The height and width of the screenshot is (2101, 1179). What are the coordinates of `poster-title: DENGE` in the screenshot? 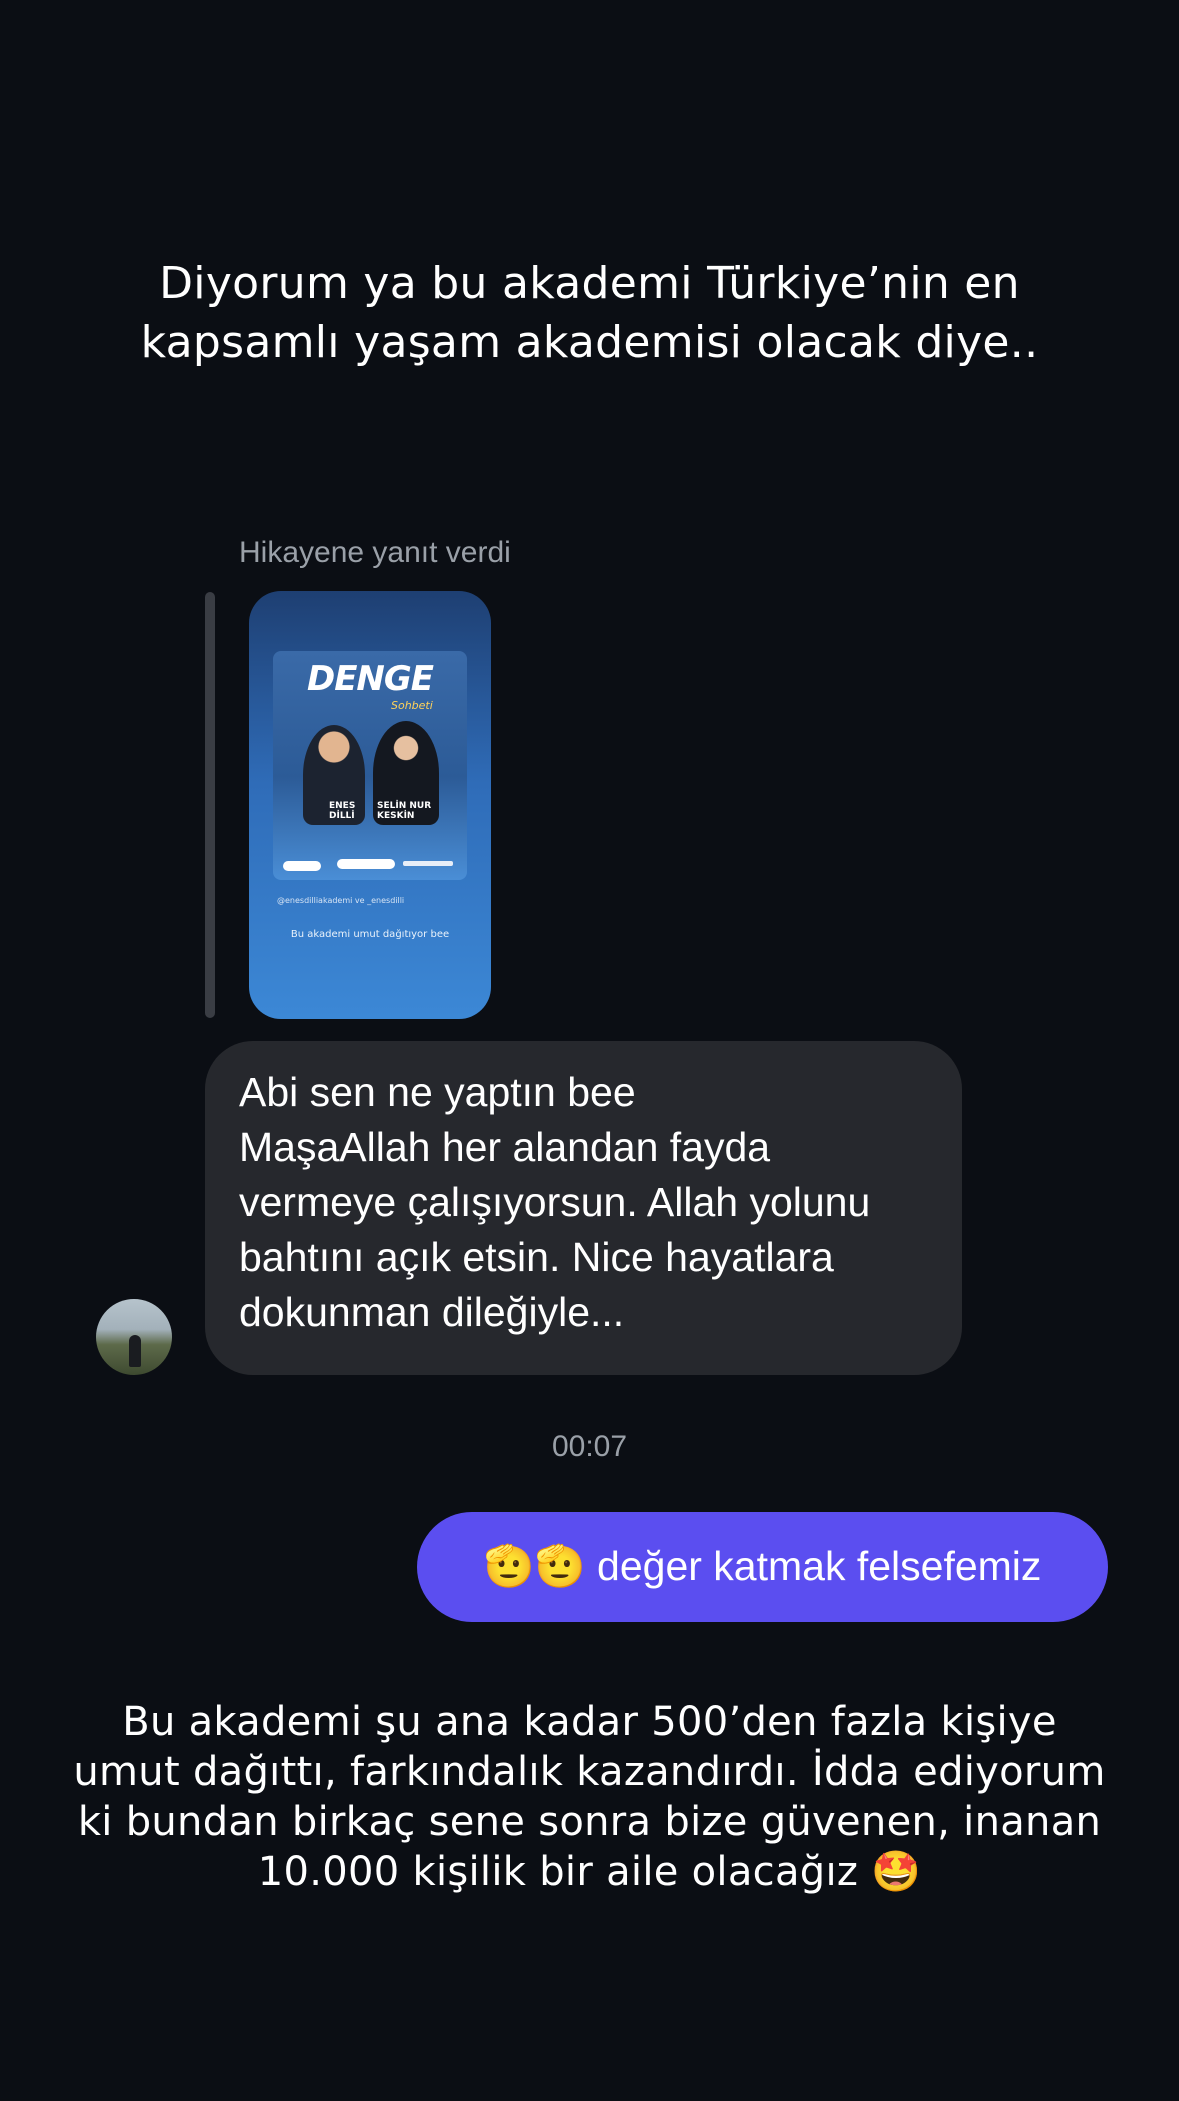 It's located at (370, 679).